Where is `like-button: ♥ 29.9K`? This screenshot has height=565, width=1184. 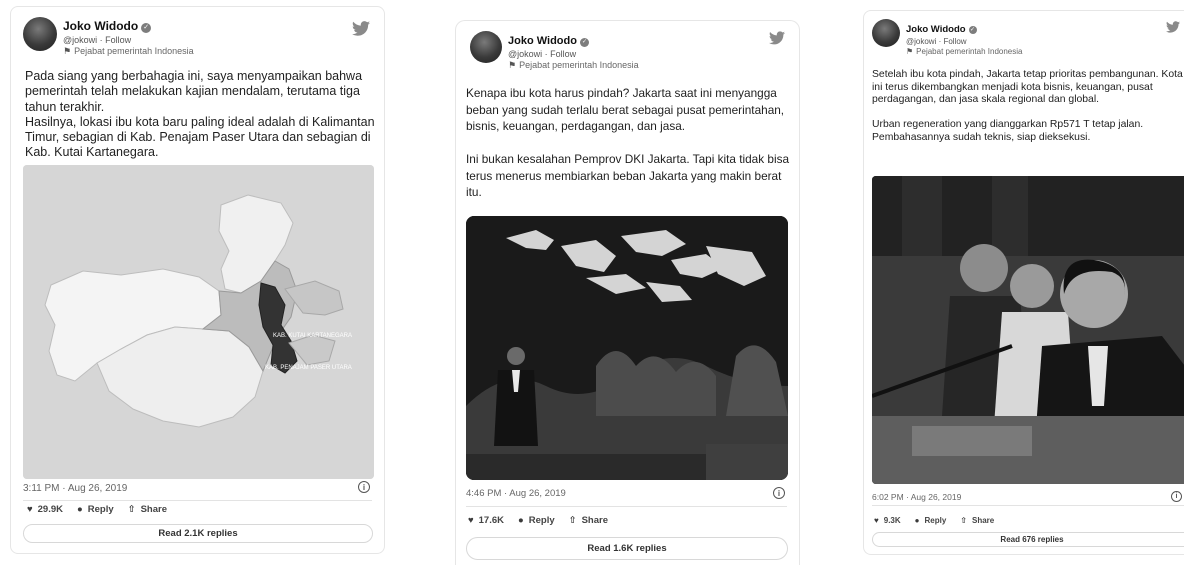 like-button: ♥ 29.9K is located at coordinates (45, 509).